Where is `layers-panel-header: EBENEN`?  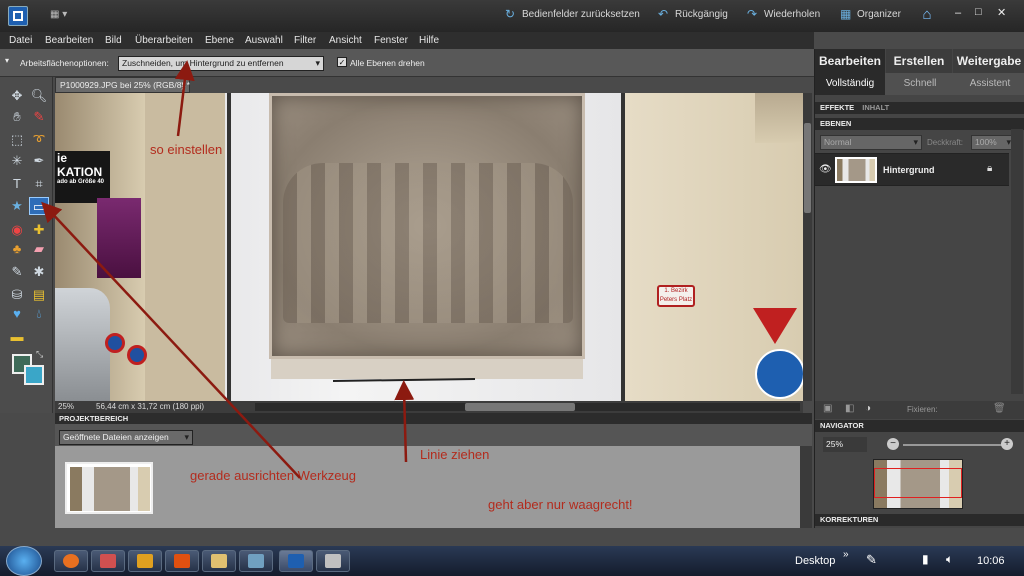
layers-panel-header: EBENEN is located at coordinates (919, 124).